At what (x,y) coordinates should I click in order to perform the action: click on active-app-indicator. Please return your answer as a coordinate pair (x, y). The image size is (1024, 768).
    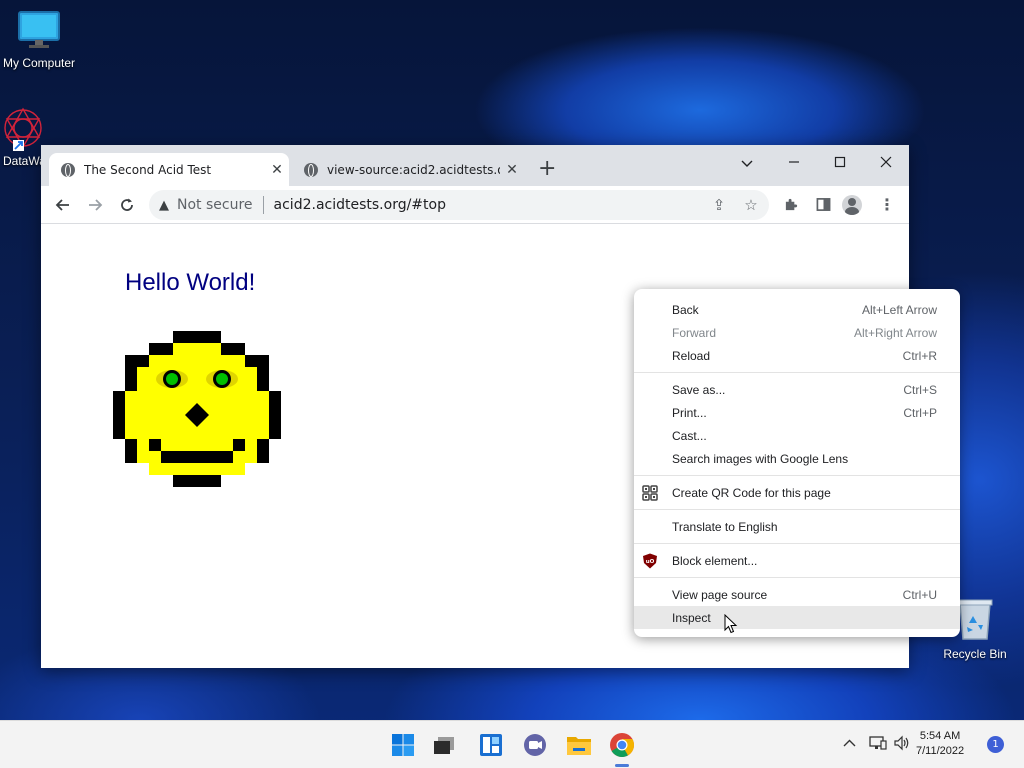
    Looking at the image, I should click on (622, 765).